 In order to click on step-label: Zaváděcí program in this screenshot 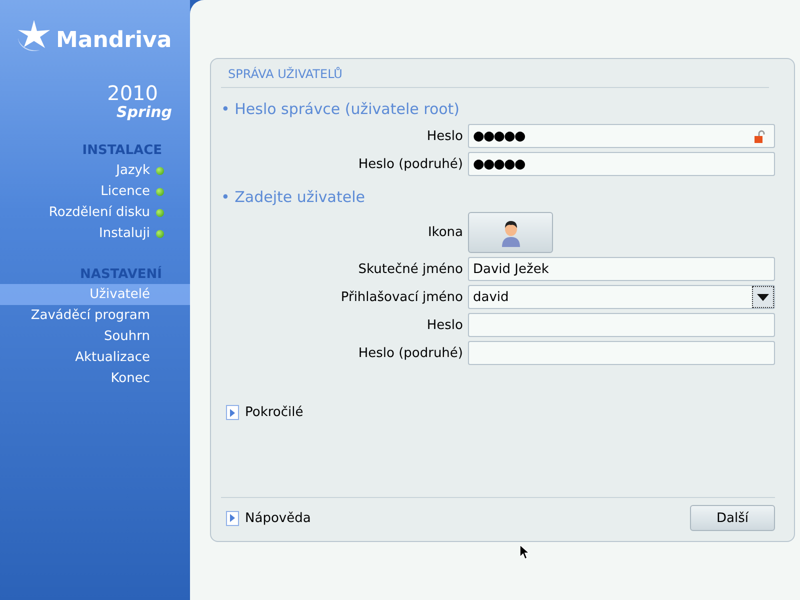, I will do `click(90, 315)`.